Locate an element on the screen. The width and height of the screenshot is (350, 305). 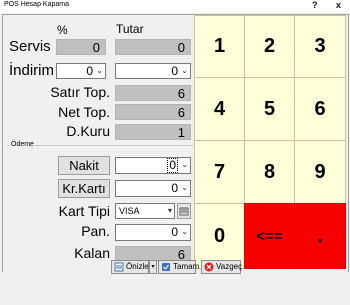
satir-top-label: Satır Top. is located at coordinates (80, 92).